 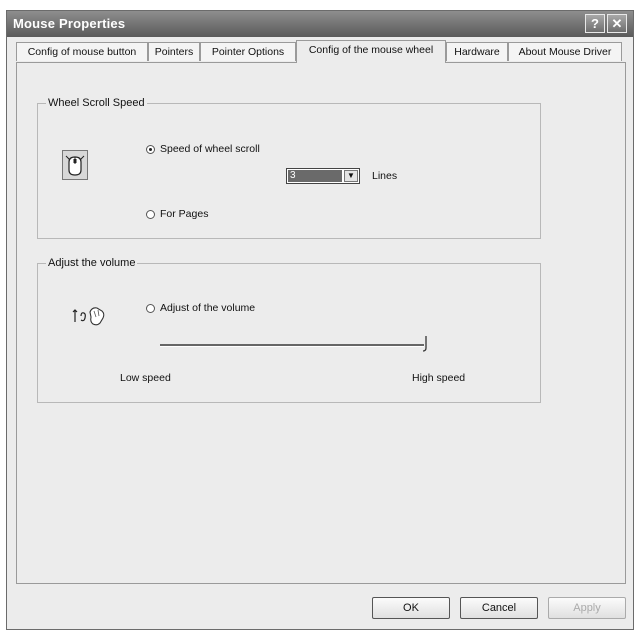 What do you see at coordinates (292, 345) in the screenshot?
I see `volume-slider-track` at bounding box center [292, 345].